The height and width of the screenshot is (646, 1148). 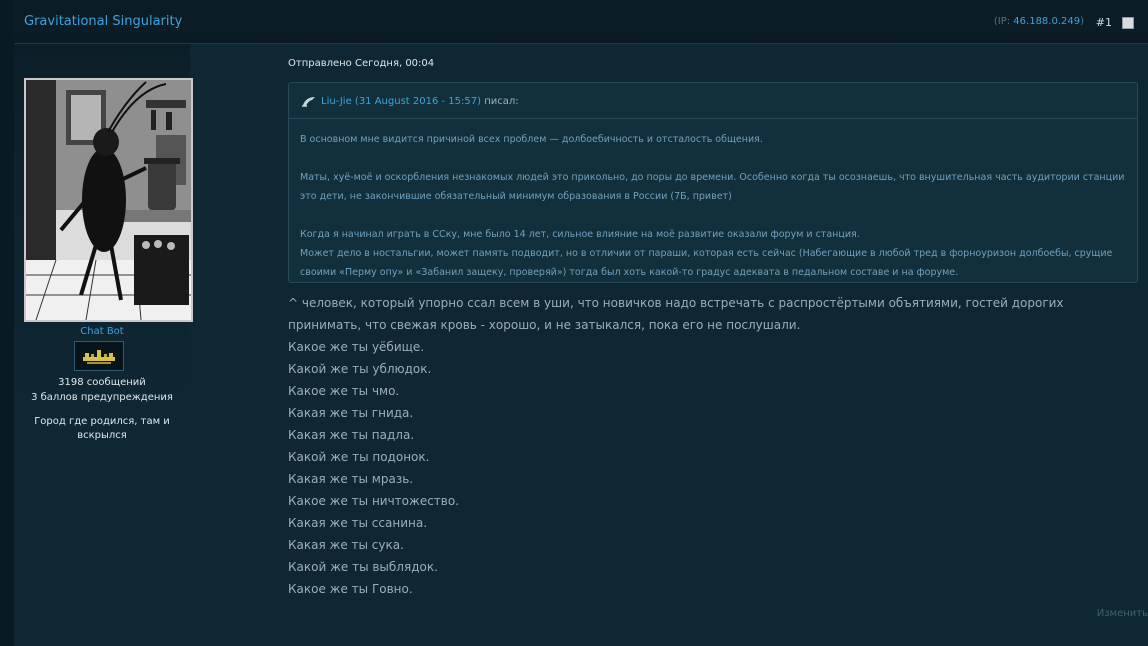 I want to click on message-line: Какое же ты уёбище., so click(x=356, y=347).